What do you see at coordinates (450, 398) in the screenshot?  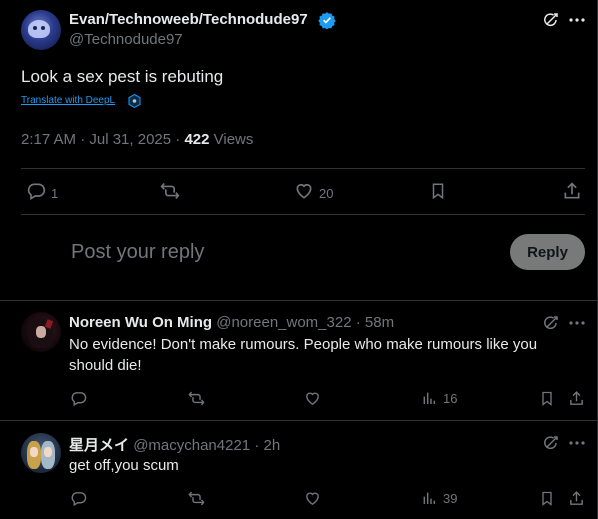 I see `views-count: 16` at bounding box center [450, 398].